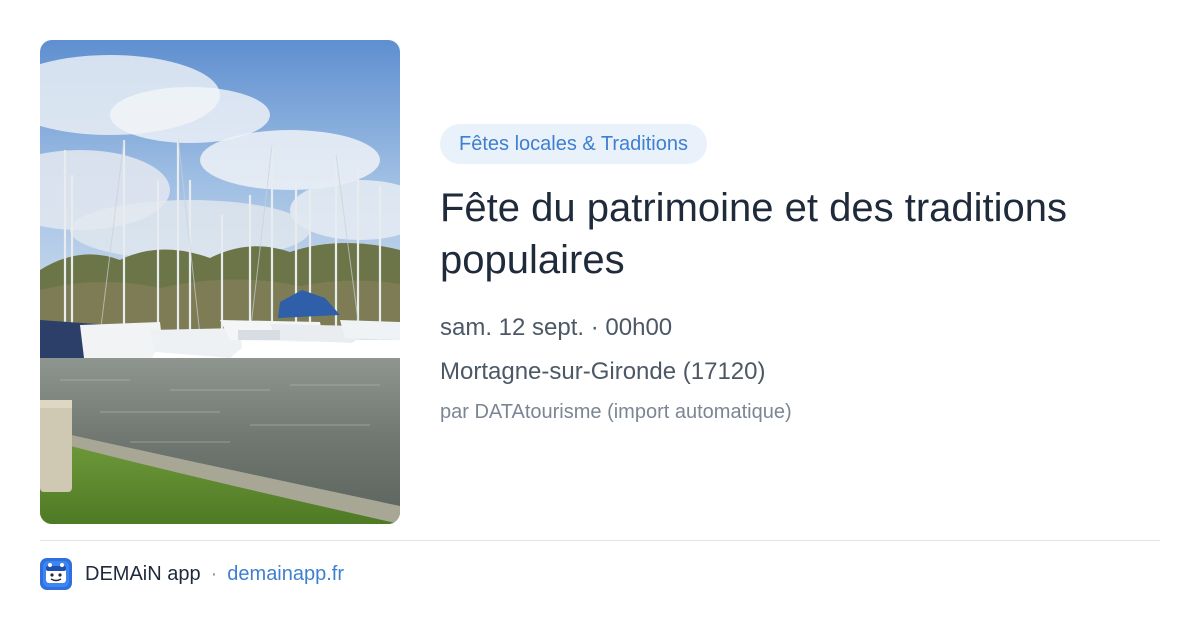  What do you see at coordinates (56, 574) in the screenshot?
I see `demain-app-logo-icon` at bounding box center [56, 574].